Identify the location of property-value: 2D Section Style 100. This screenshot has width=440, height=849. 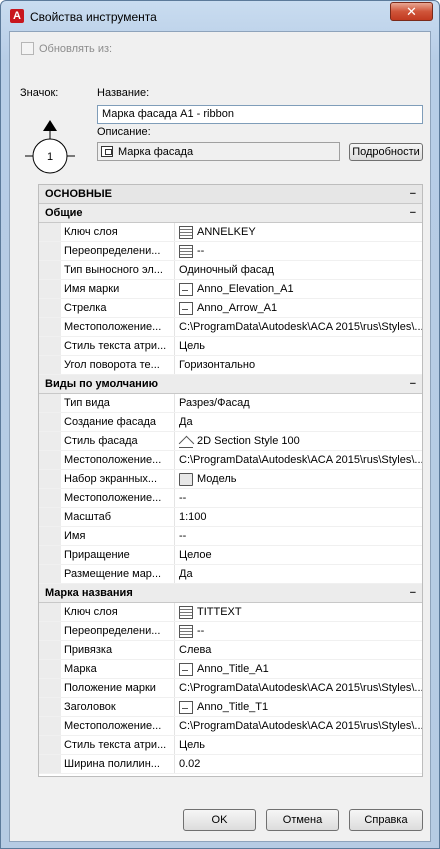
(298, 441).